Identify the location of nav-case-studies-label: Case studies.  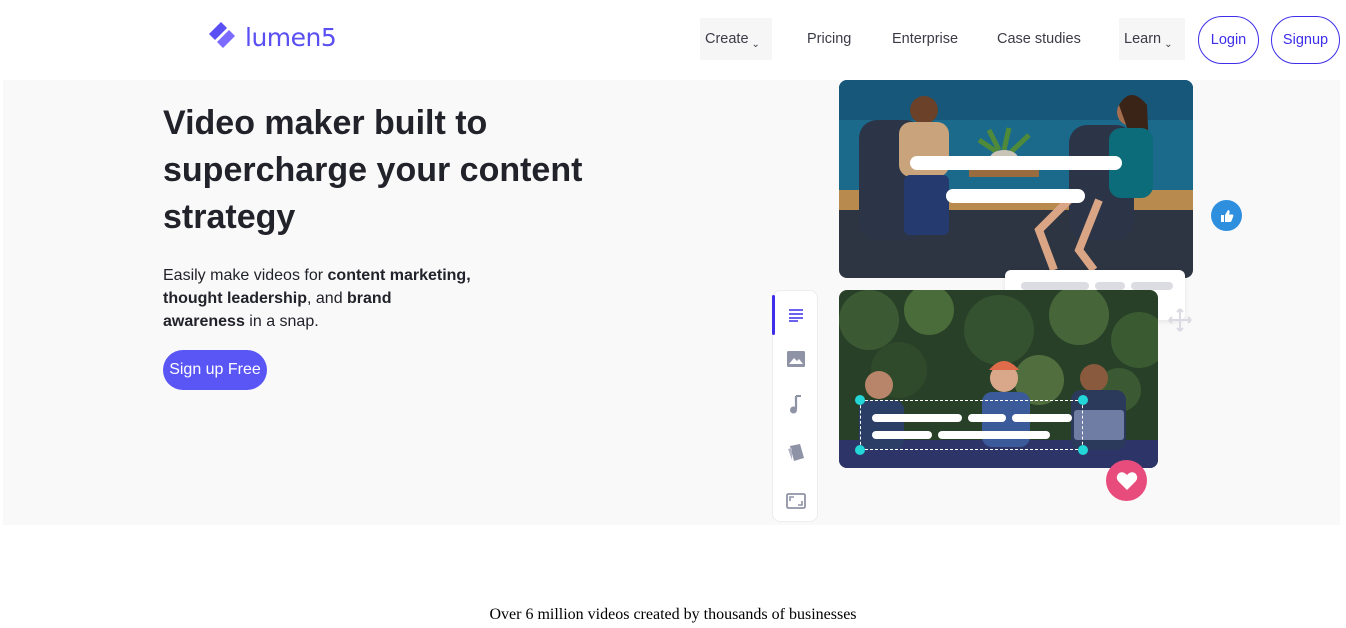
(1039, 39).